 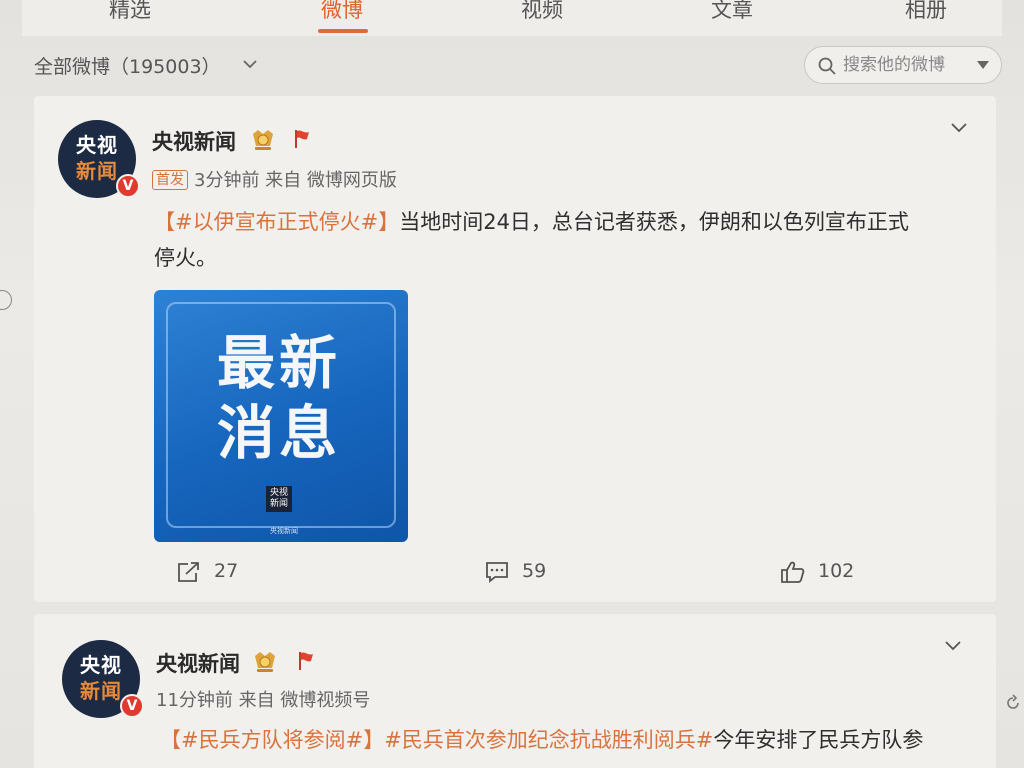 I want to click on hashtag-link: #民兵首次参加纪念抗战胜利阅兵#, so click(x=548, y=740).